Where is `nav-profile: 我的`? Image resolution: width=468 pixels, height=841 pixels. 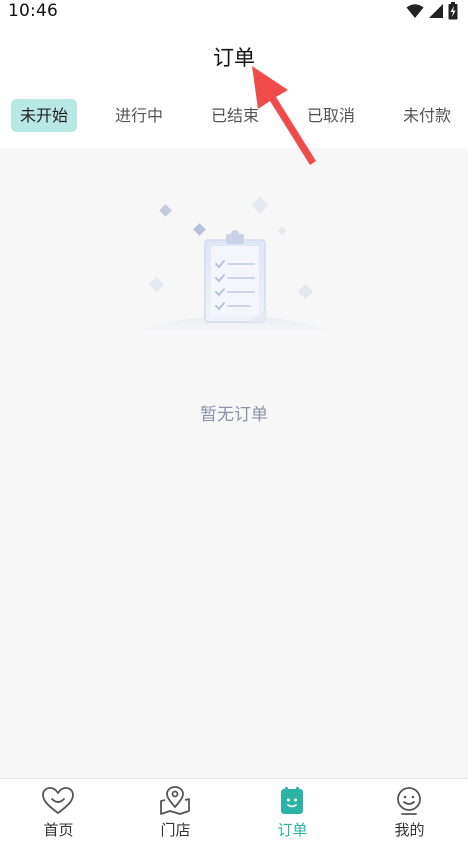 nav-profile: 我的 is located at coordinates (409, 810).